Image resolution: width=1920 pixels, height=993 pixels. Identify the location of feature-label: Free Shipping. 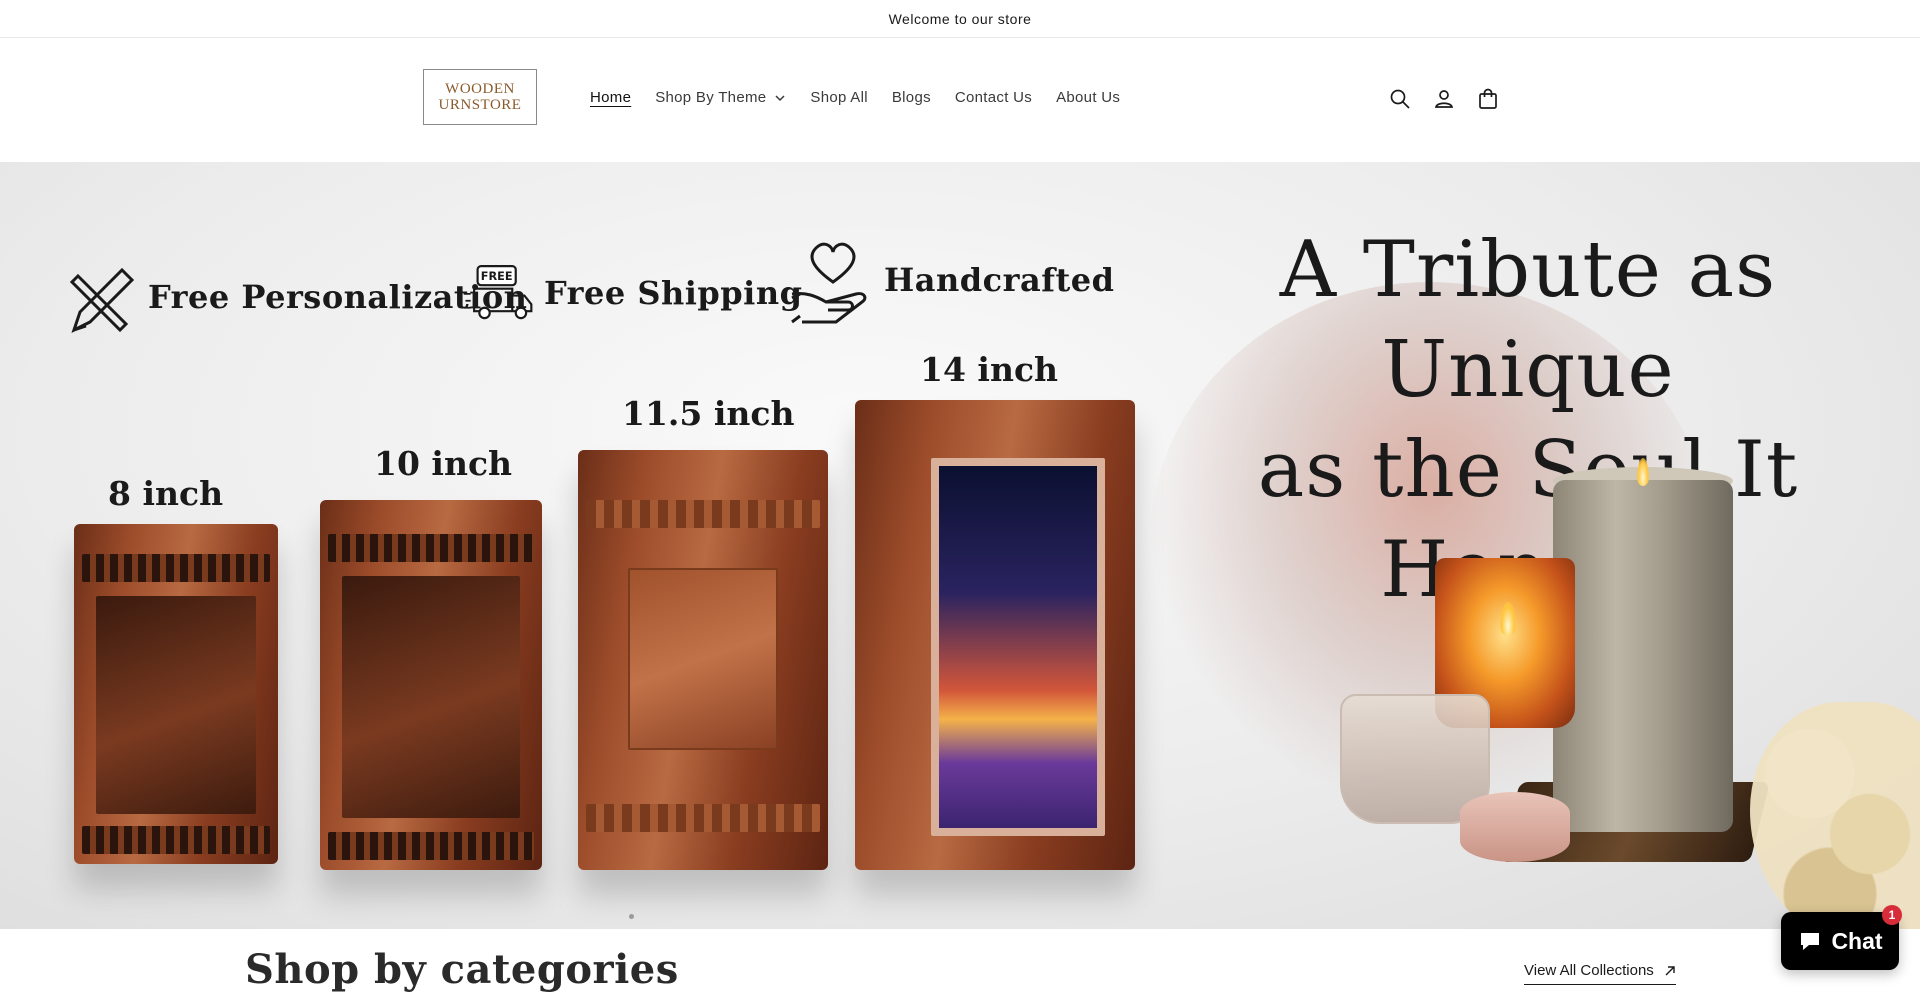
(673, 293).